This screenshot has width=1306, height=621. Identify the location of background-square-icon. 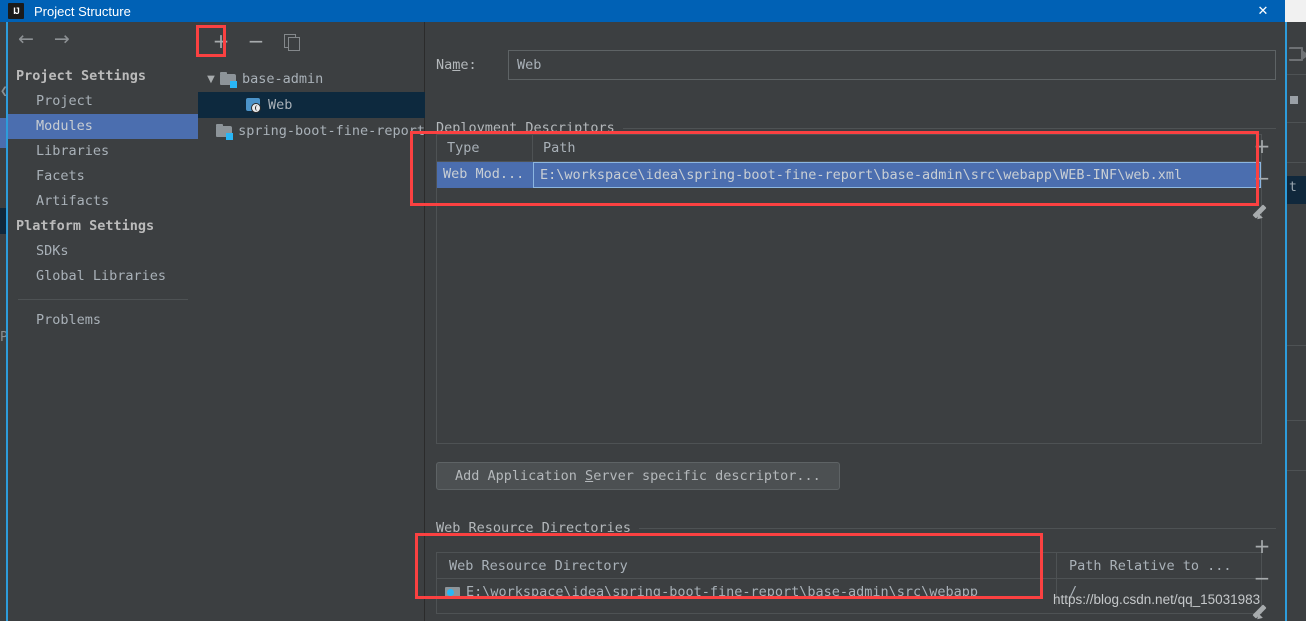
(1294, 100).